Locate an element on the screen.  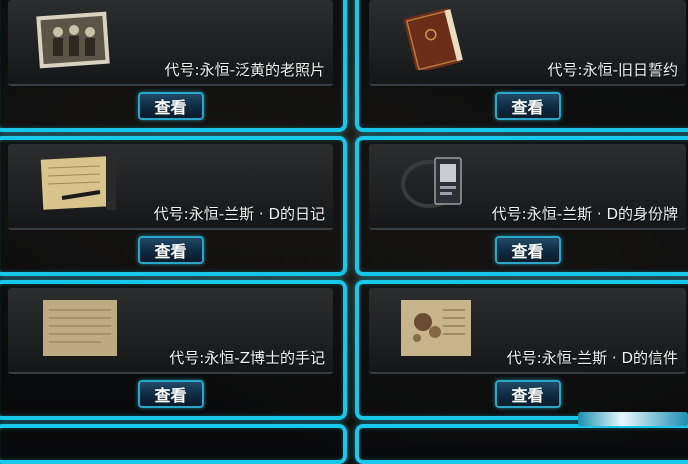
card-panel: 代号:永恒-兰斯 · D的信件 is located at coordinates (527, 331).